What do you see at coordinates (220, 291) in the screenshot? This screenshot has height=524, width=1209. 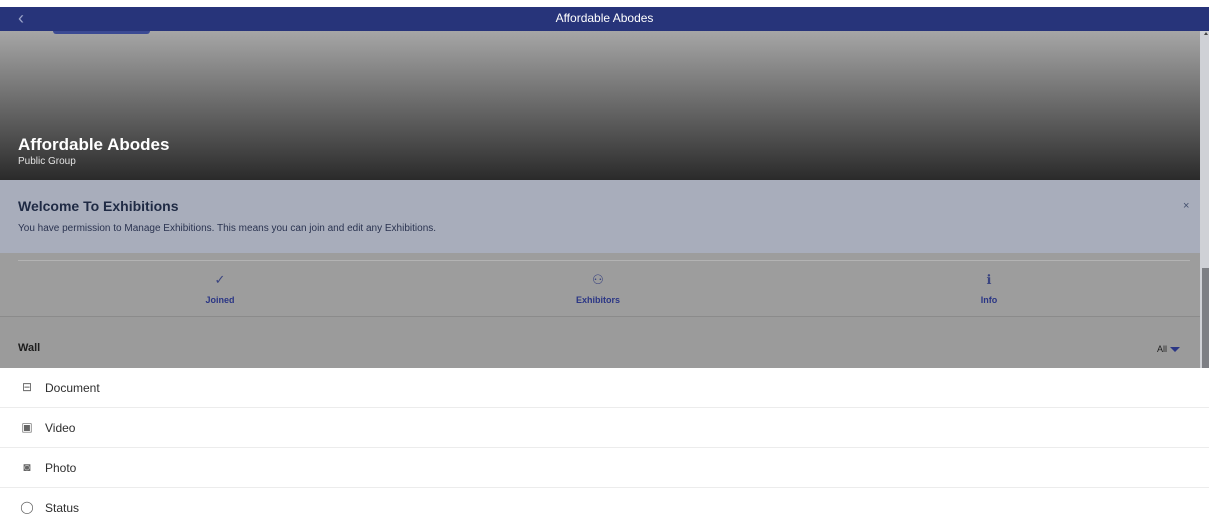 I see `tab-joined: ✓ Joined` at bounding box center [220, 291].